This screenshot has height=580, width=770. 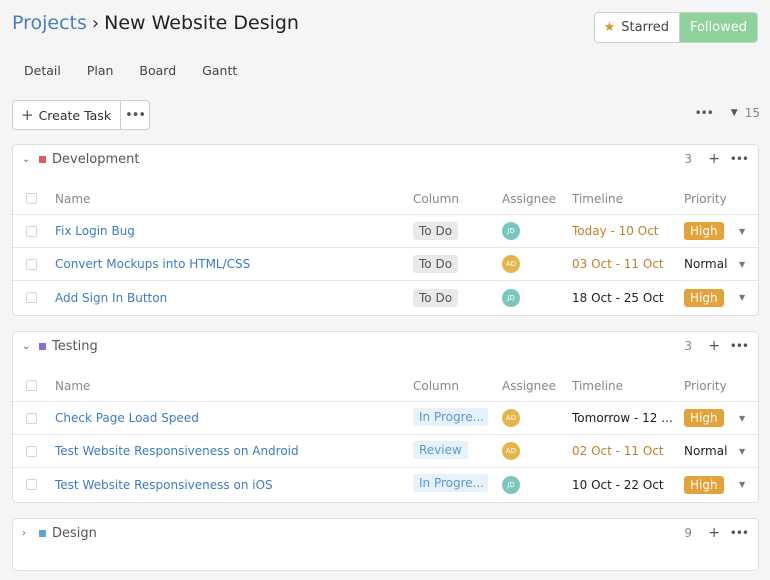 I want to click on breadcrumb-projects-link: Projects, so click(x=49, y=23).